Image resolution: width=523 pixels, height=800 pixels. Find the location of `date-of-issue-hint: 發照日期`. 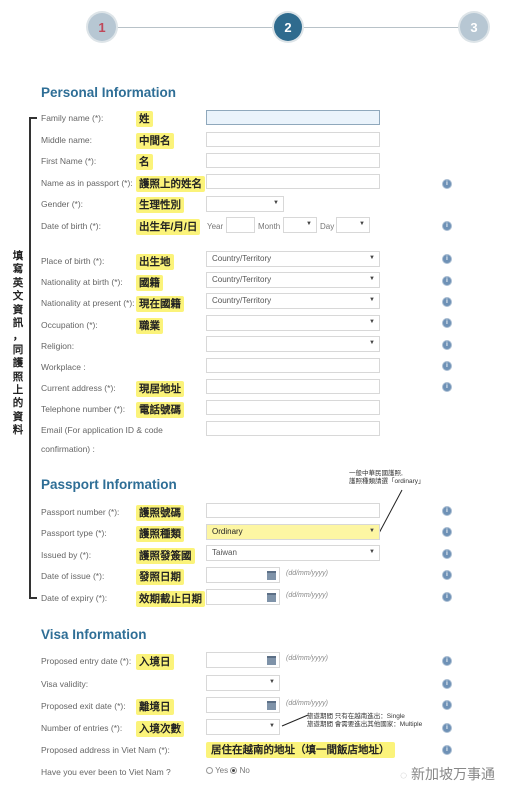

date-of-issue-hint: 發照日期 is located at coordinates (160, 577).